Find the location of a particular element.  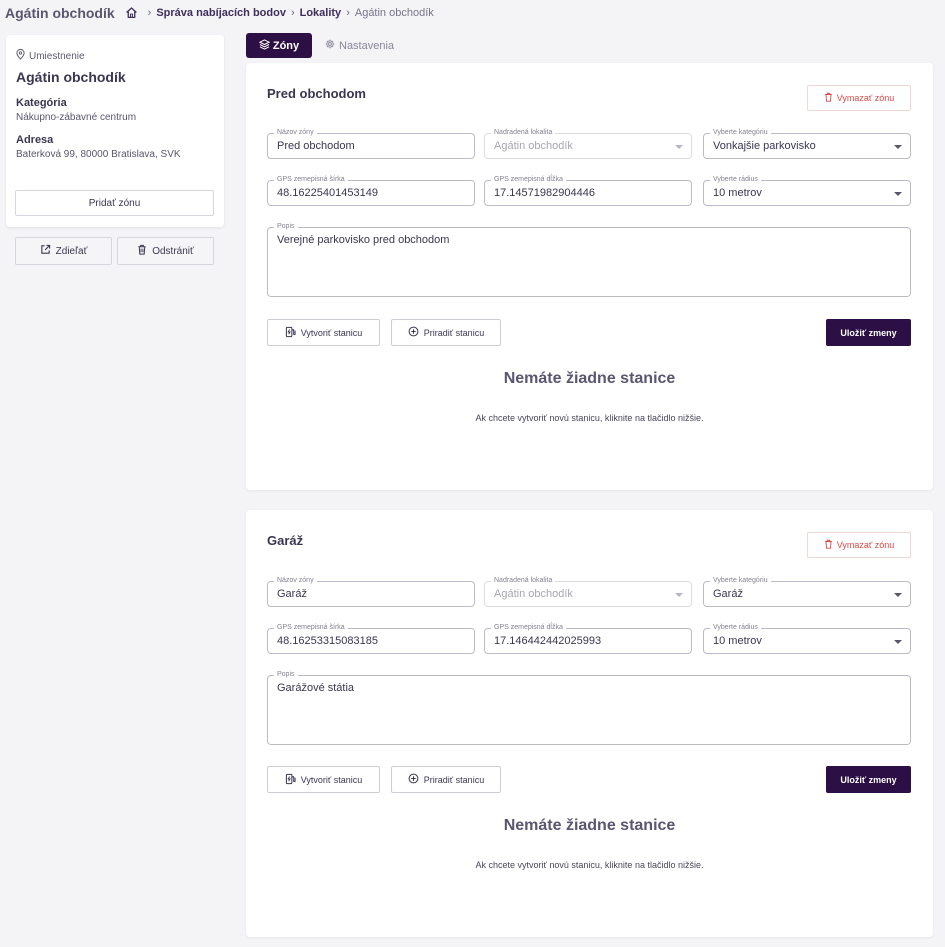

share-label: Zdieľať is located at coordinates (71, 251).